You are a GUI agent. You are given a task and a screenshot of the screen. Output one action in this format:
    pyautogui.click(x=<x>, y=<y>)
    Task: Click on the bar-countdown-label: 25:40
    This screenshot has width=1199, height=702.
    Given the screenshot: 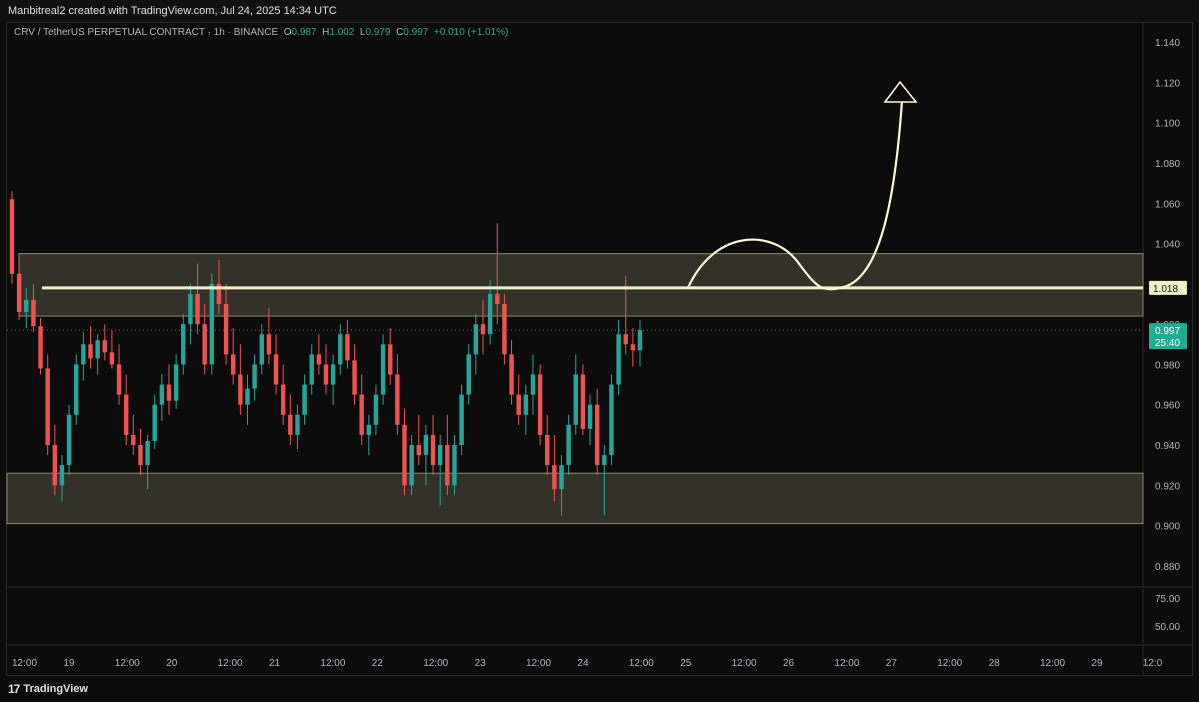 What is the action you would take?
    pyautogui.click(x=1167, y=343)
    